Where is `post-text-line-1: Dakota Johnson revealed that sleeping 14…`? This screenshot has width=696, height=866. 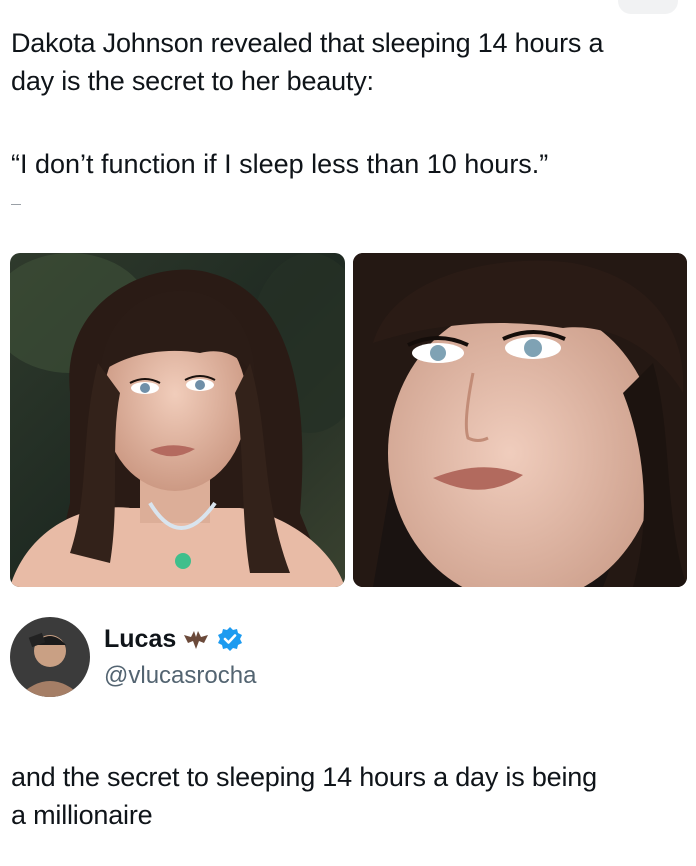 post-text-line-1: Dakota Johnson revealed that sleeping 14… is located at coordinates (307, 43).